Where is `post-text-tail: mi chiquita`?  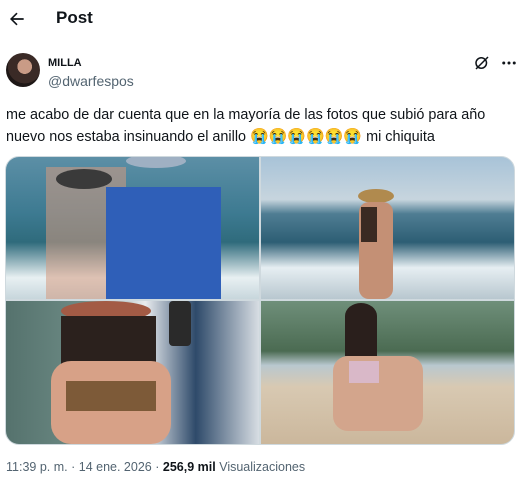
post-text-tail: mi chiquita is located at coordinates (400, 137).